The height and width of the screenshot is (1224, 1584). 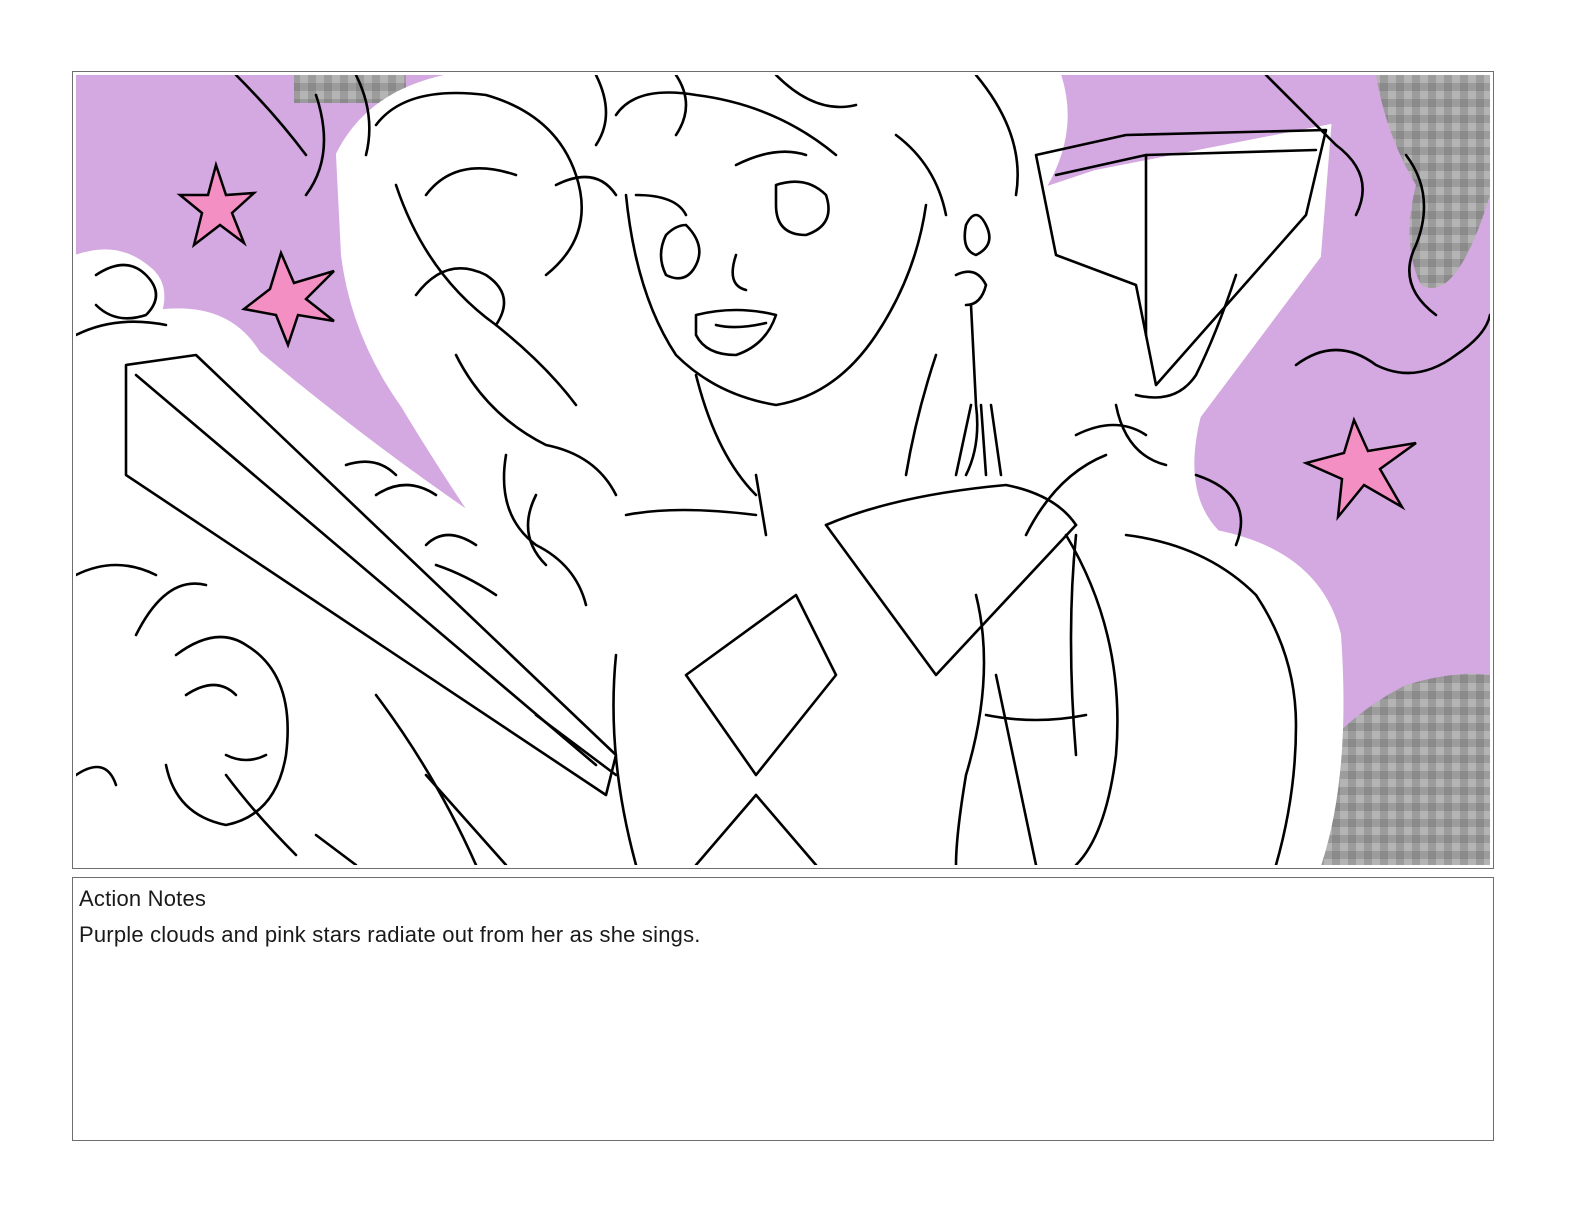 What do you see at coordinates (143, 898) in the screenshot?
I see `action-notes-title: Action Notes` at bounding box center [143, 898].